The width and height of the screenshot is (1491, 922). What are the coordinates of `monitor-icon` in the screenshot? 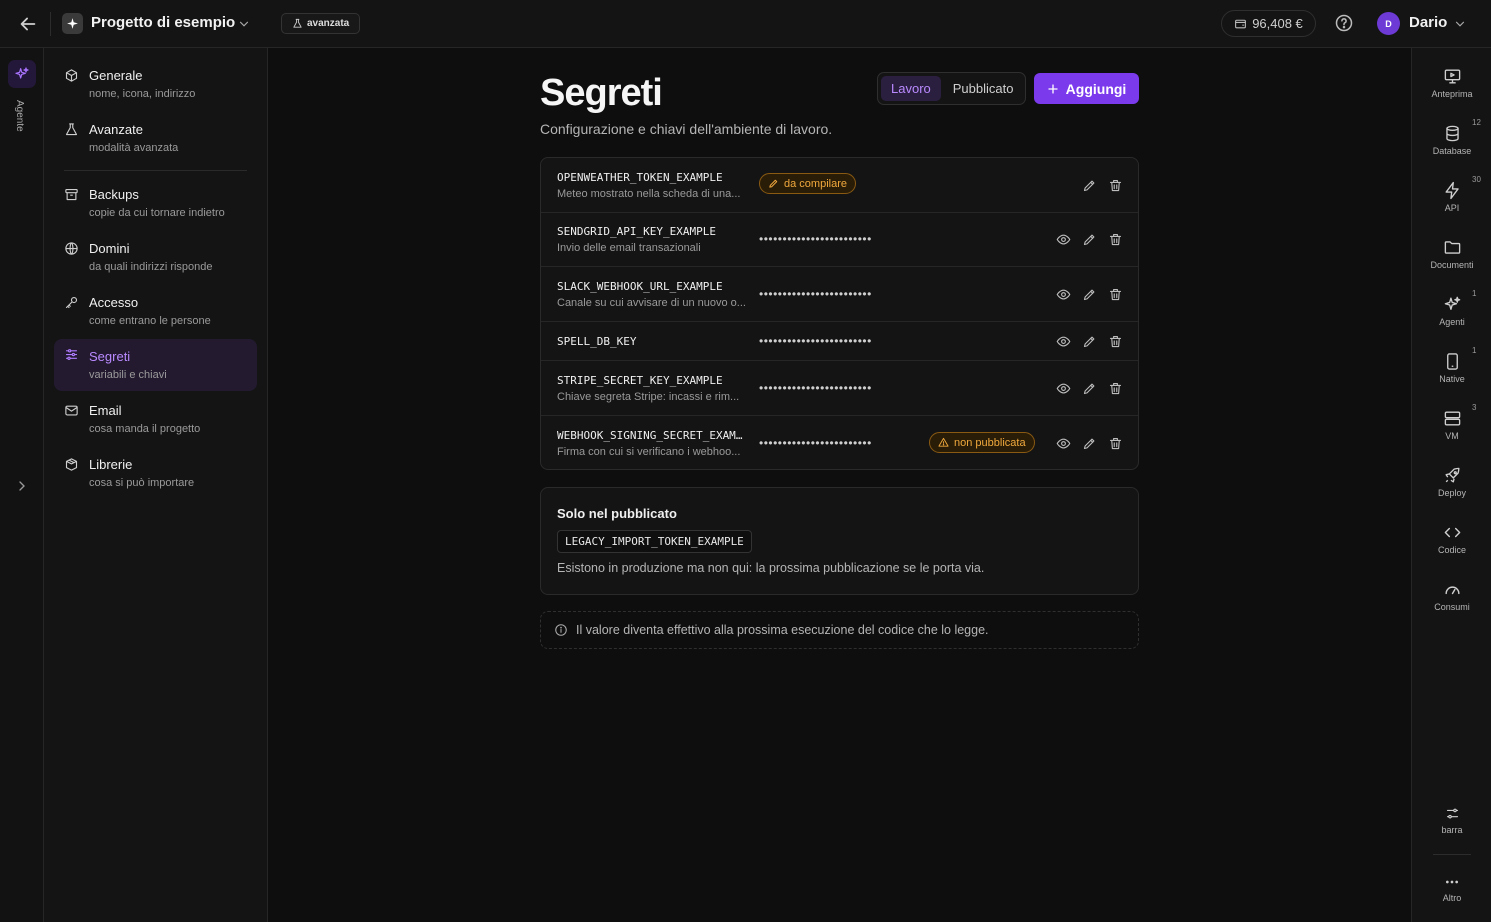 It's located at (1452, 76).